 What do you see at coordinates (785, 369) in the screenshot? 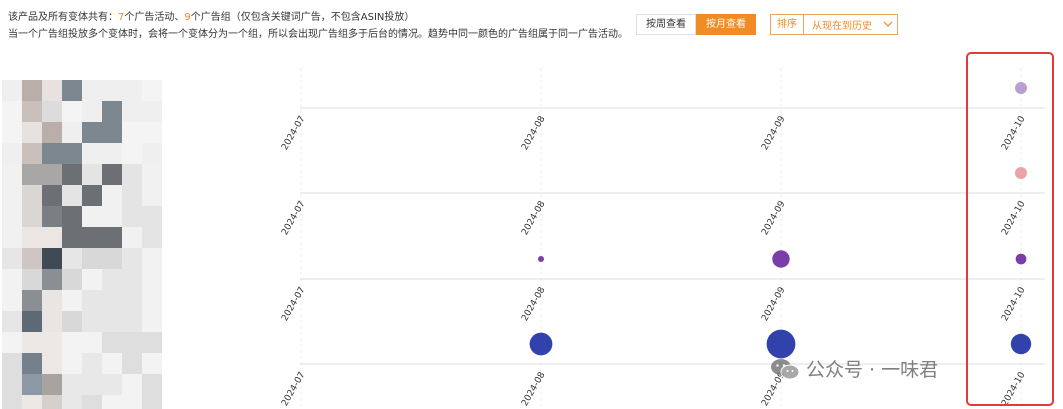
I see `wechat-icon` at bounding box center [785, 369].